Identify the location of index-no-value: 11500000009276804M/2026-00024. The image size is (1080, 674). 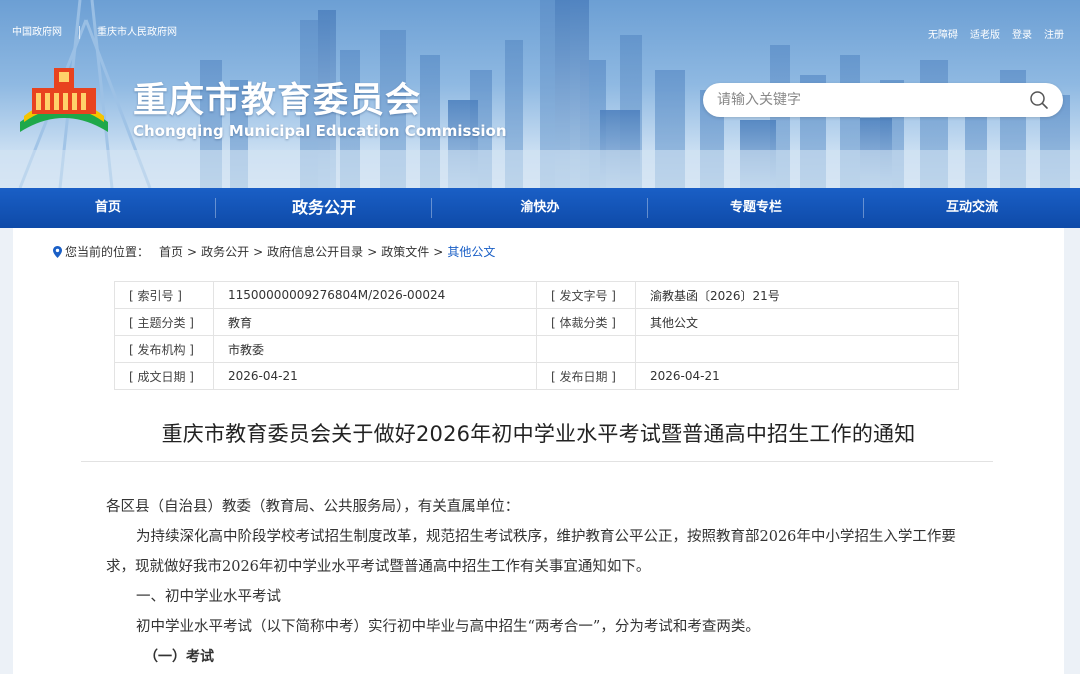
(375, 295).